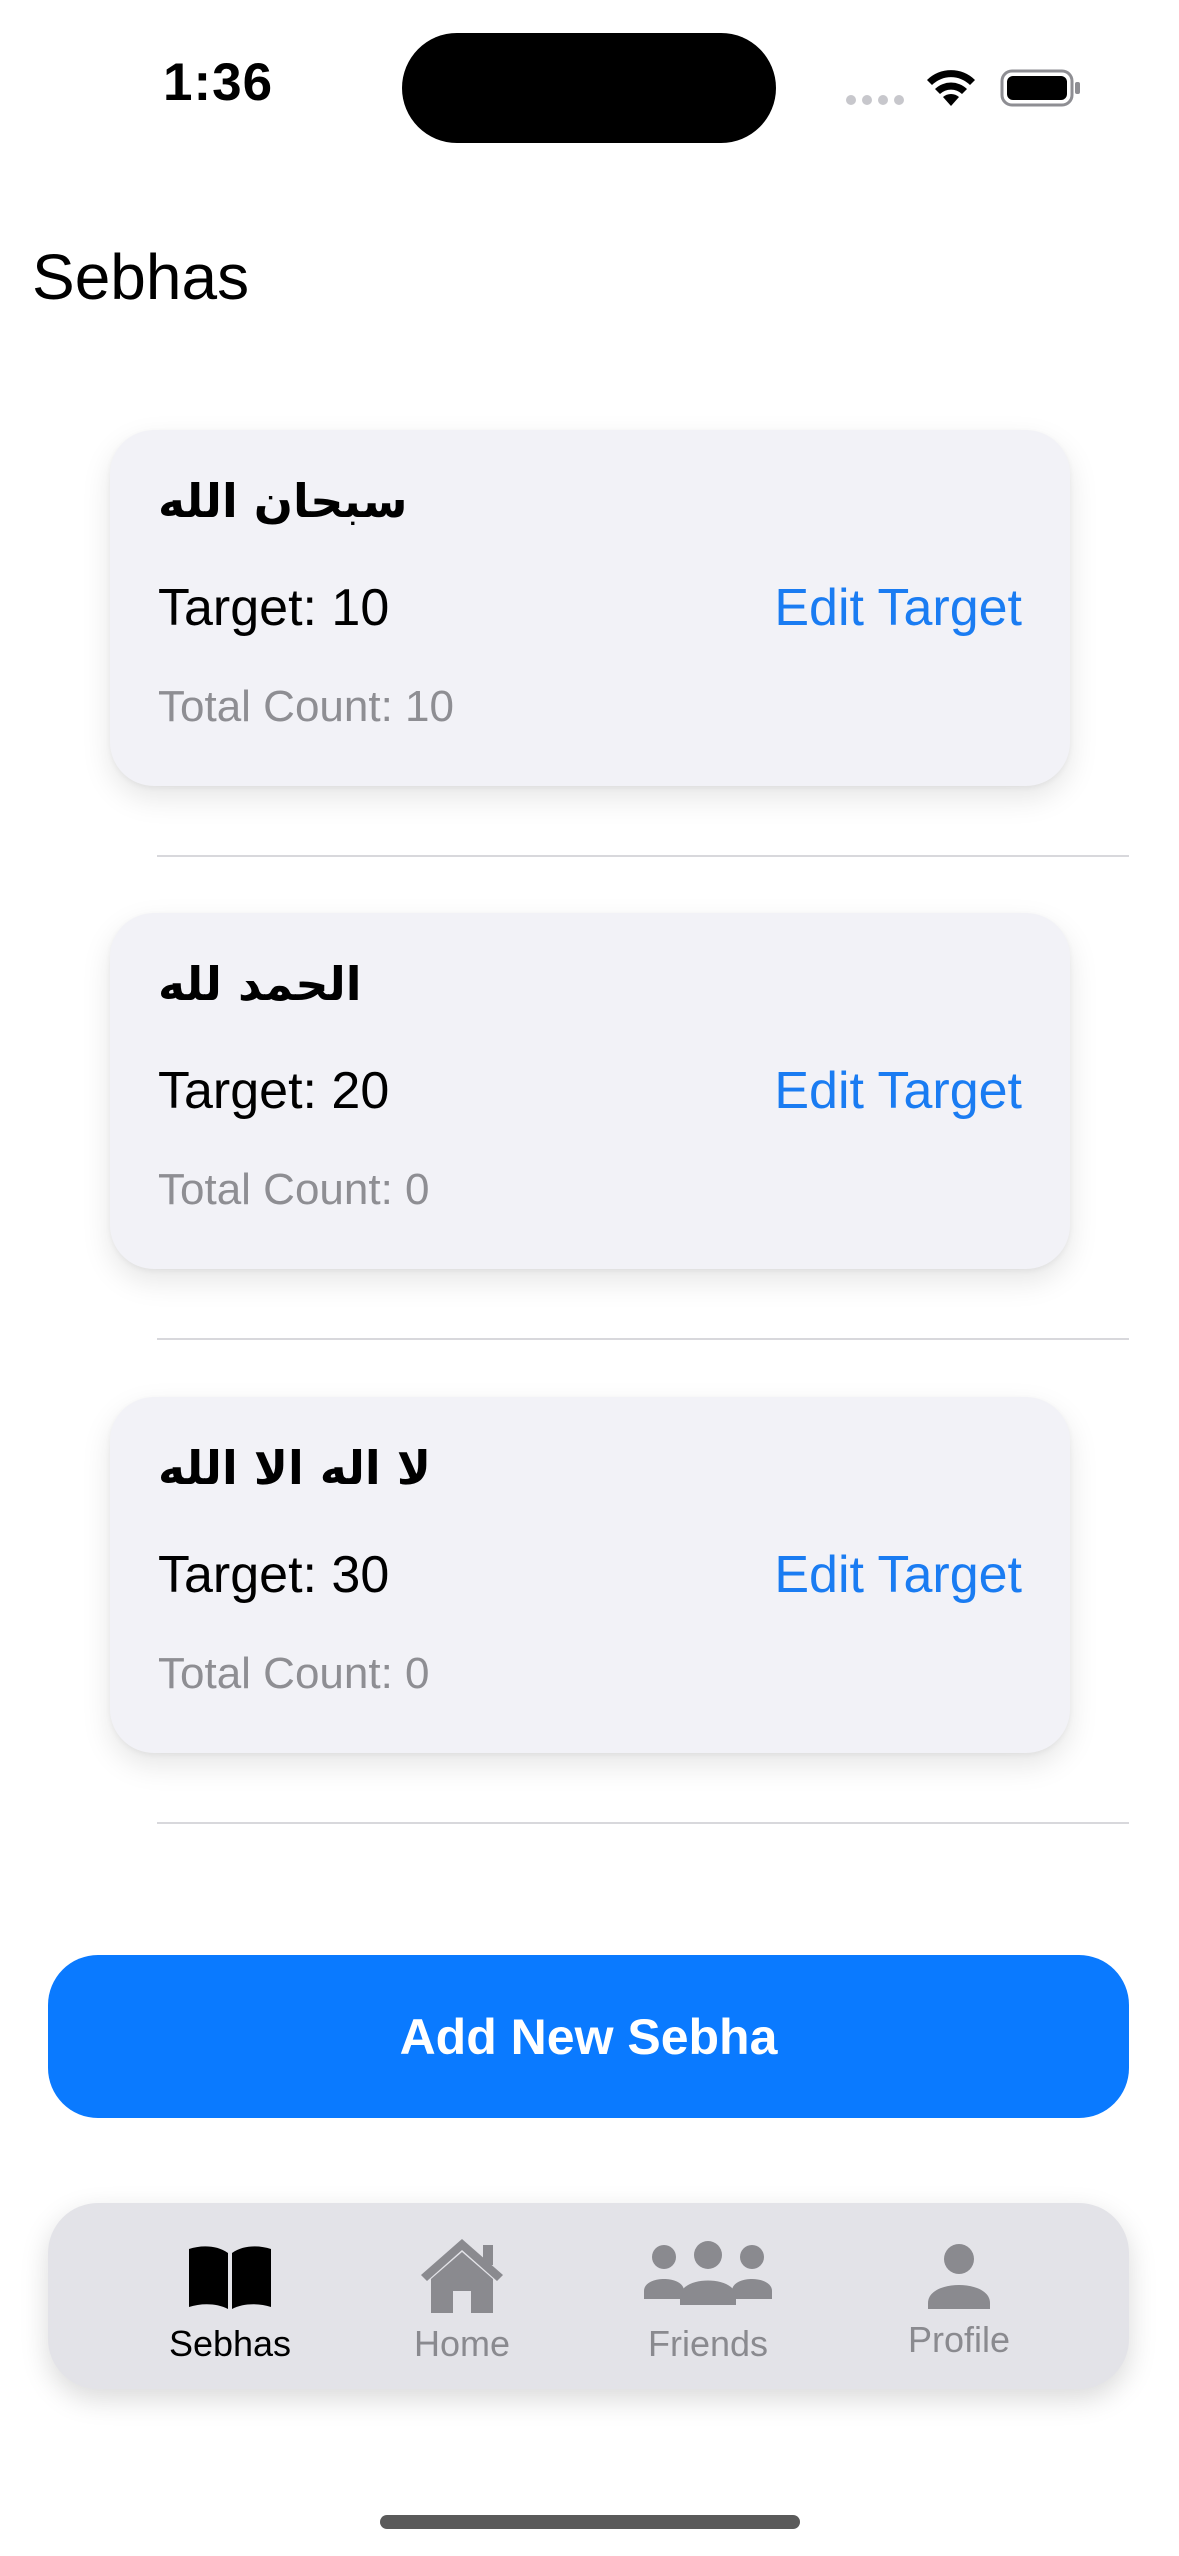  I want to click on tab-label: Home, so click(462, 2343).